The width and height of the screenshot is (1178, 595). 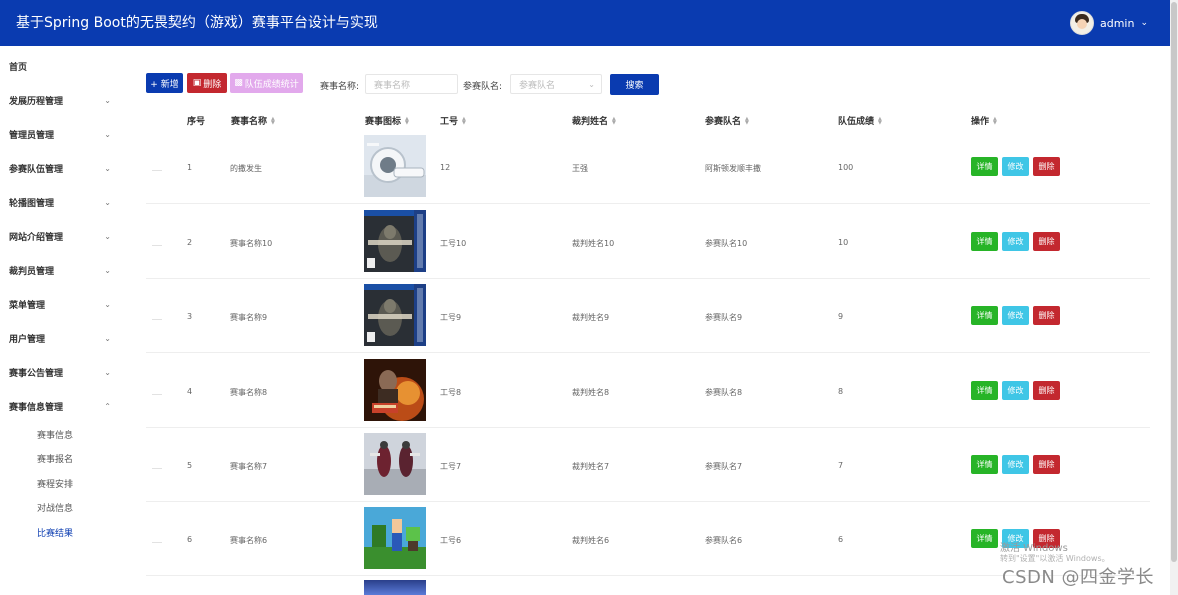 What do you see at coordinates (190, 316) in the screenshot?
I see `cell-no: 3` at bounding box center [190, 316].